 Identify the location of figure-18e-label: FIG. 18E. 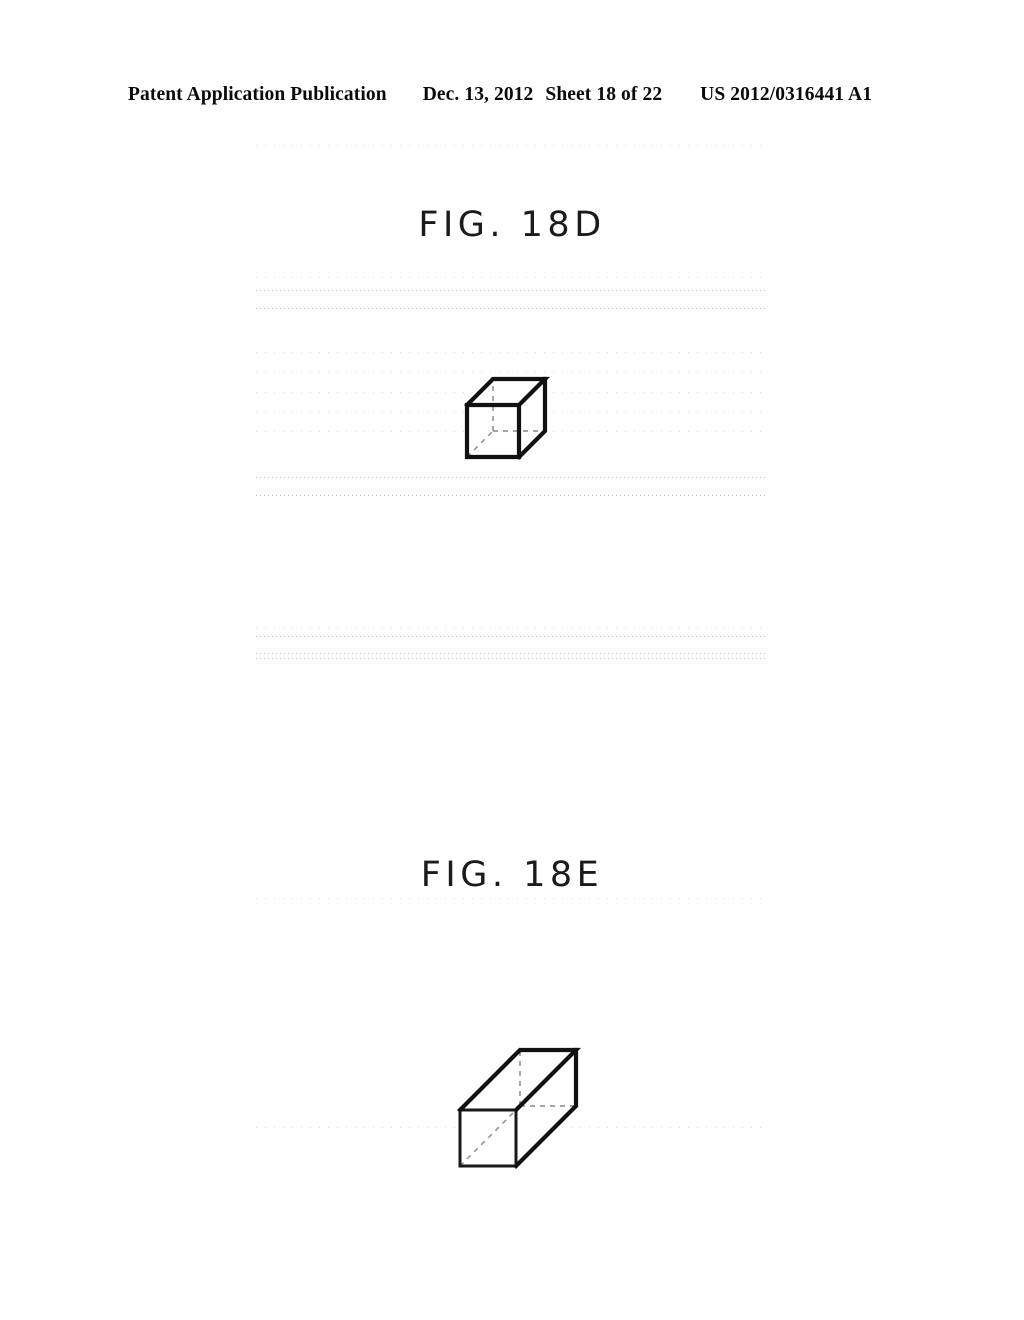
(512, 875).